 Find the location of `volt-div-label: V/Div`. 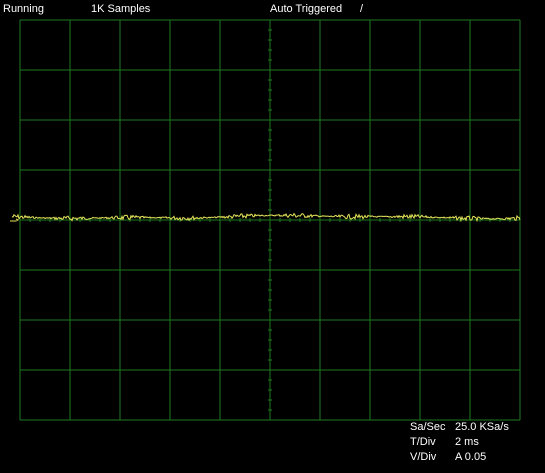

volt-div-label: V/Div is located at coordinates (423, 457).